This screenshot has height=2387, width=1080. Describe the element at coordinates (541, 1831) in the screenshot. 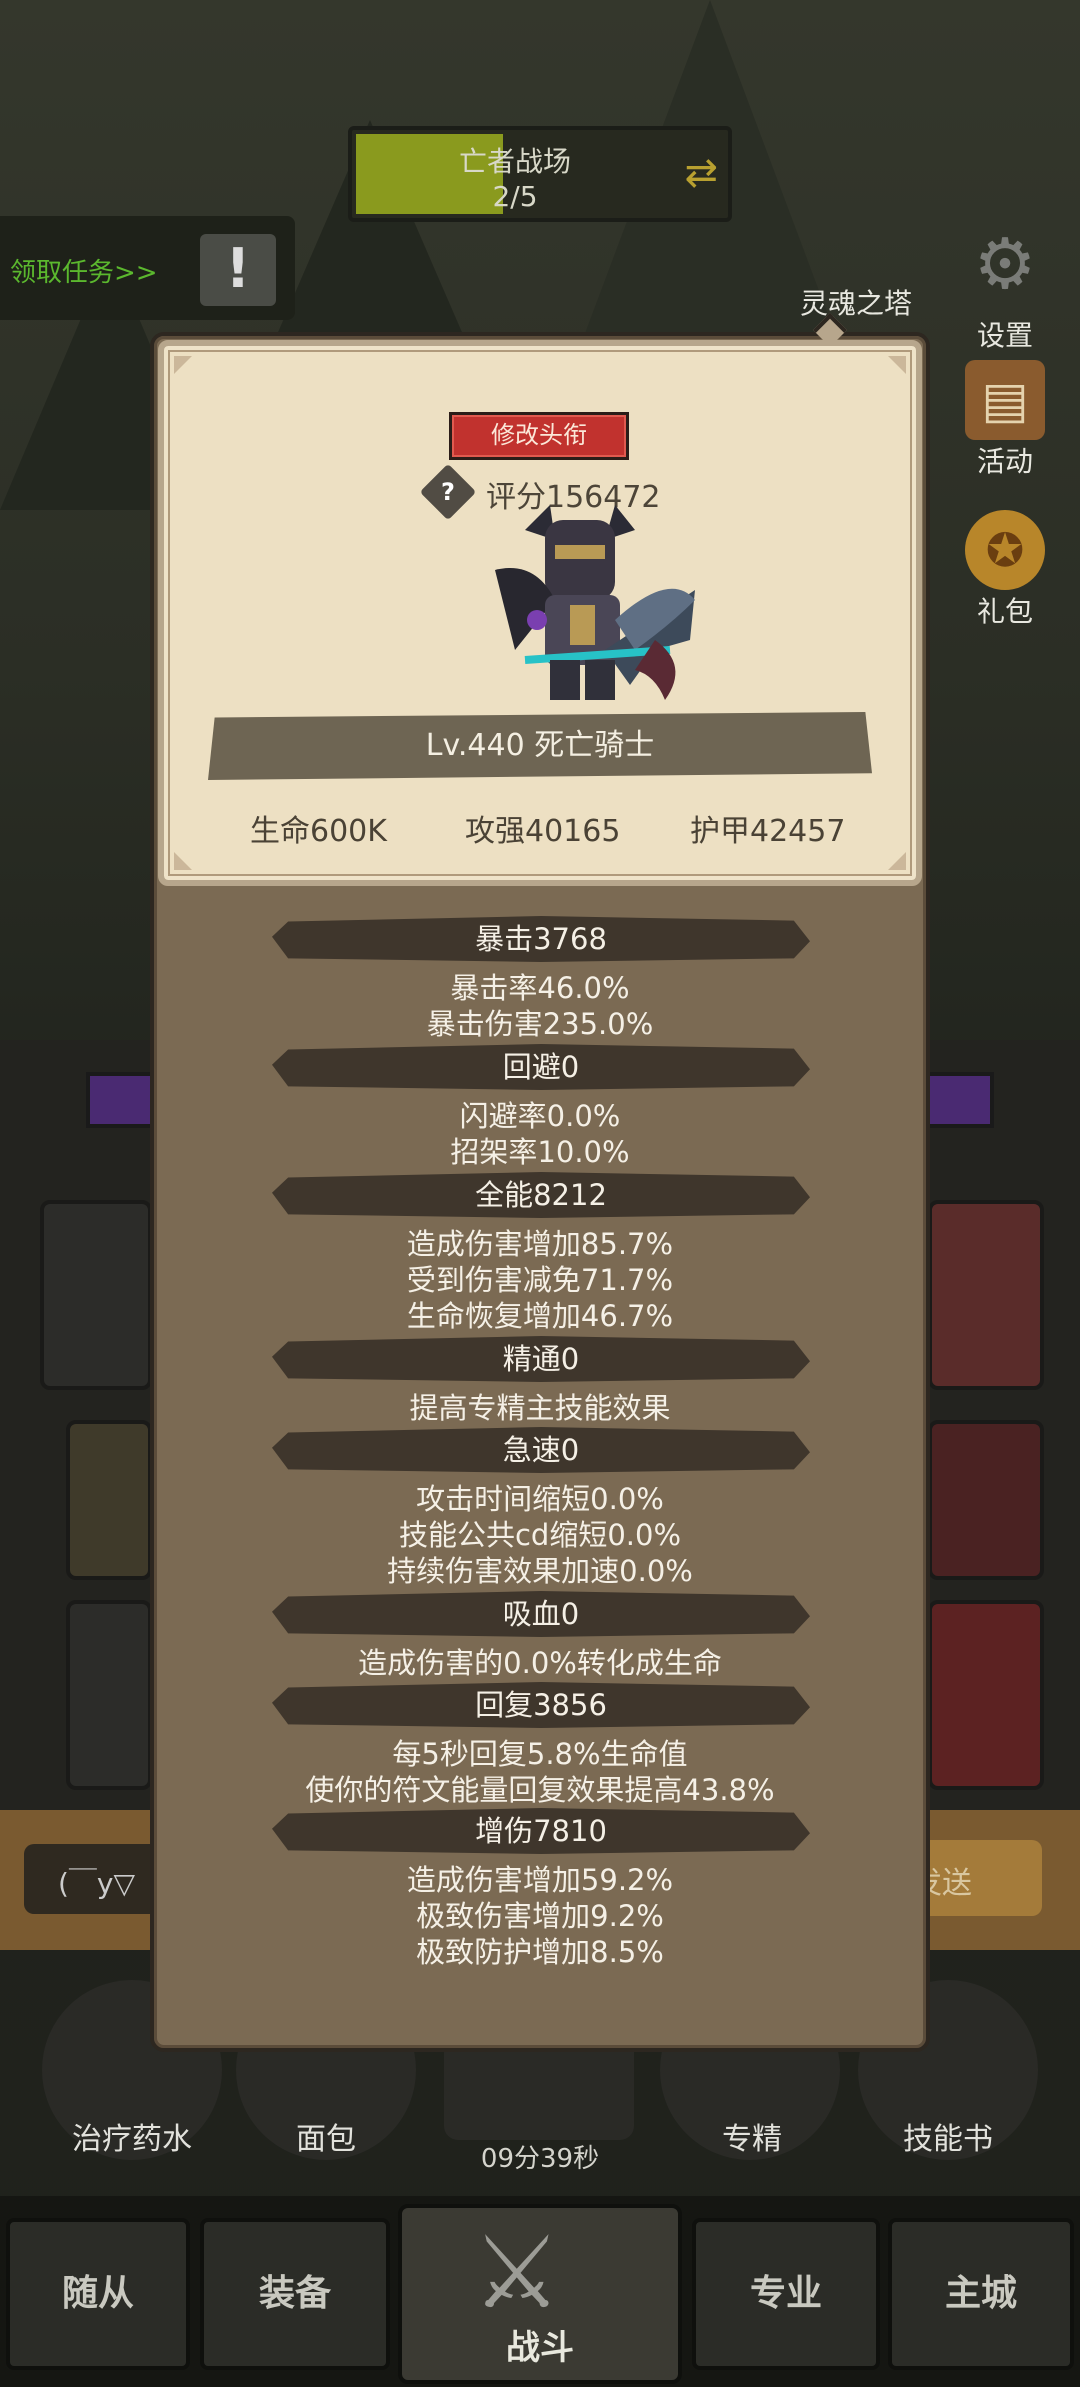

I see `stat-header-damage-boost: 增伤7810` at that location.